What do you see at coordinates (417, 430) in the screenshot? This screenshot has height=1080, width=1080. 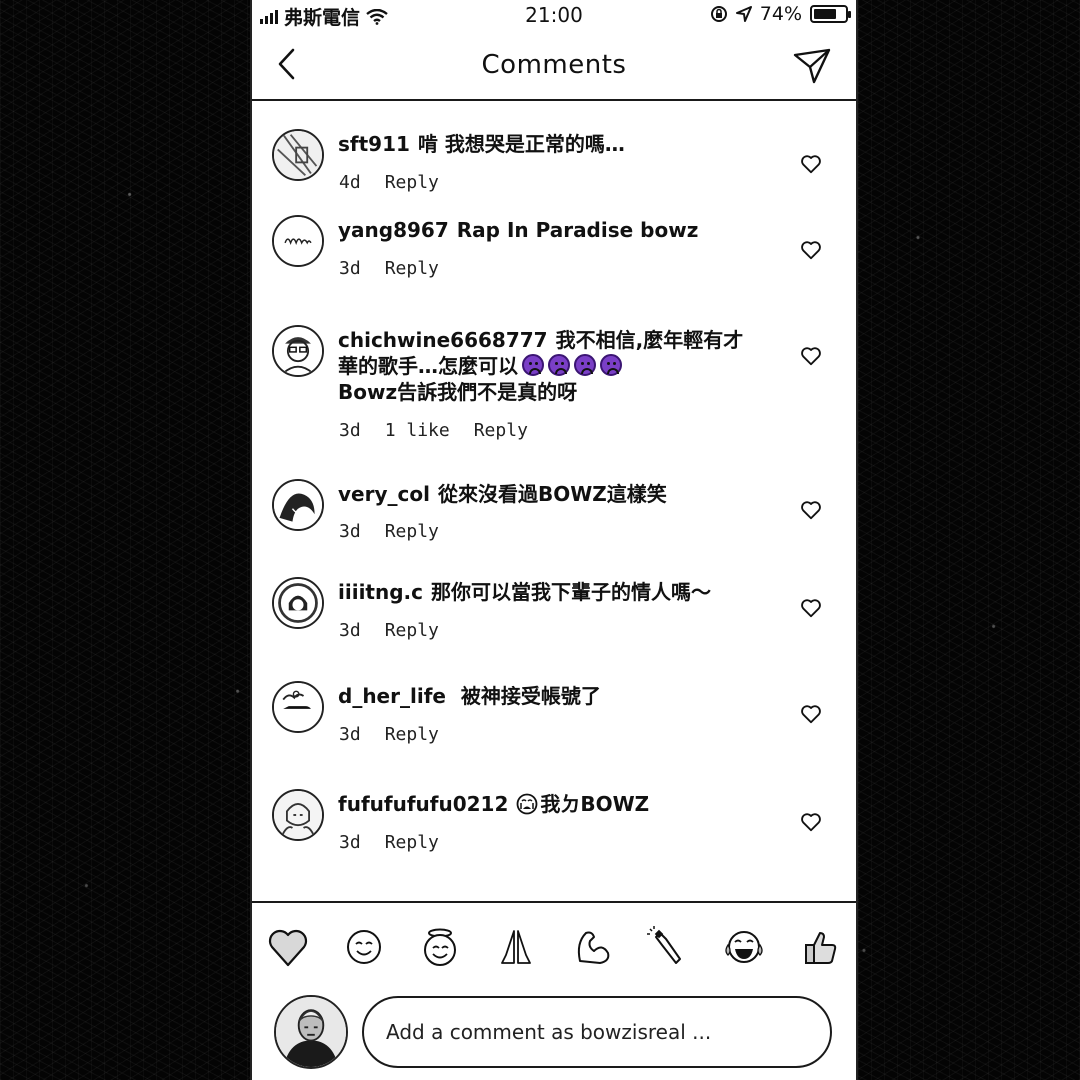 I see `comment-likes: 1 like` at bounding box center [417, 430].